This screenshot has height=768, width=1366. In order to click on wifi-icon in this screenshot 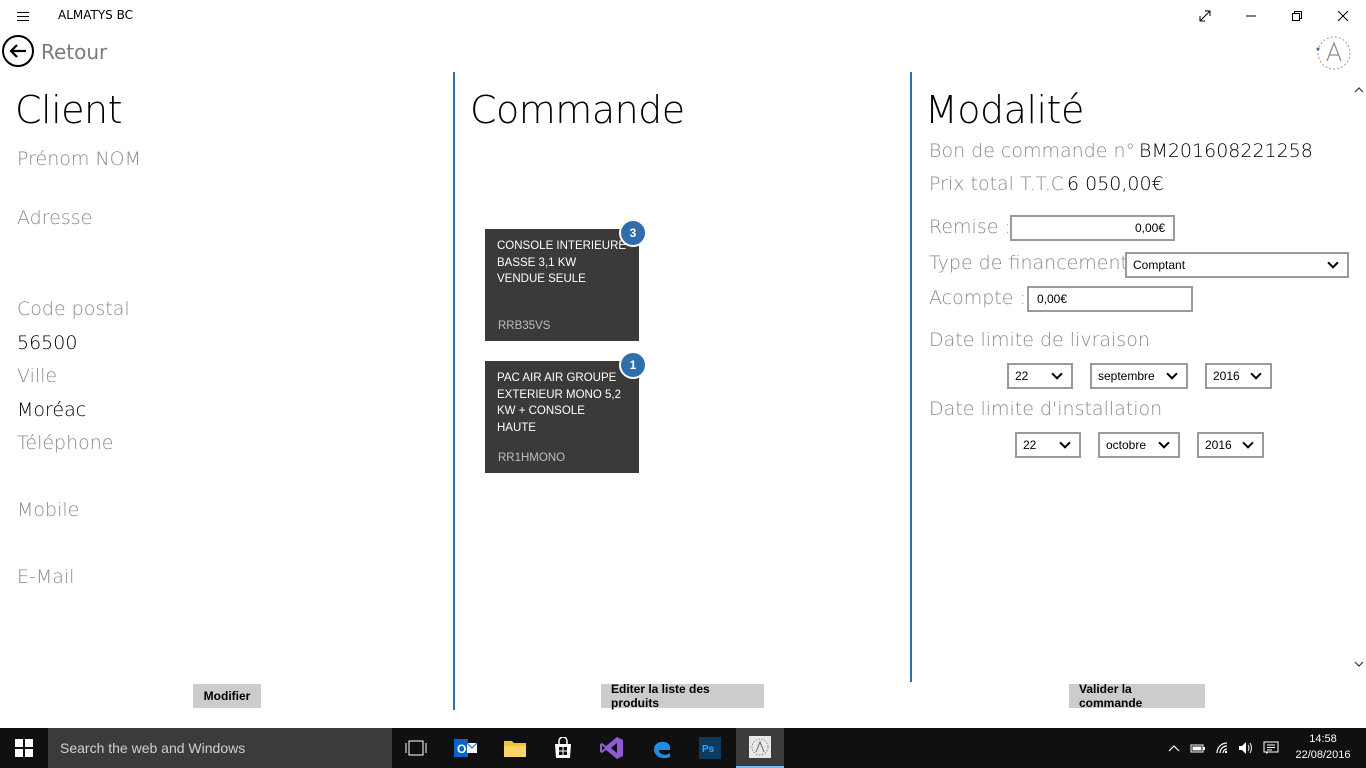, I will do `click(1223, 748)`.